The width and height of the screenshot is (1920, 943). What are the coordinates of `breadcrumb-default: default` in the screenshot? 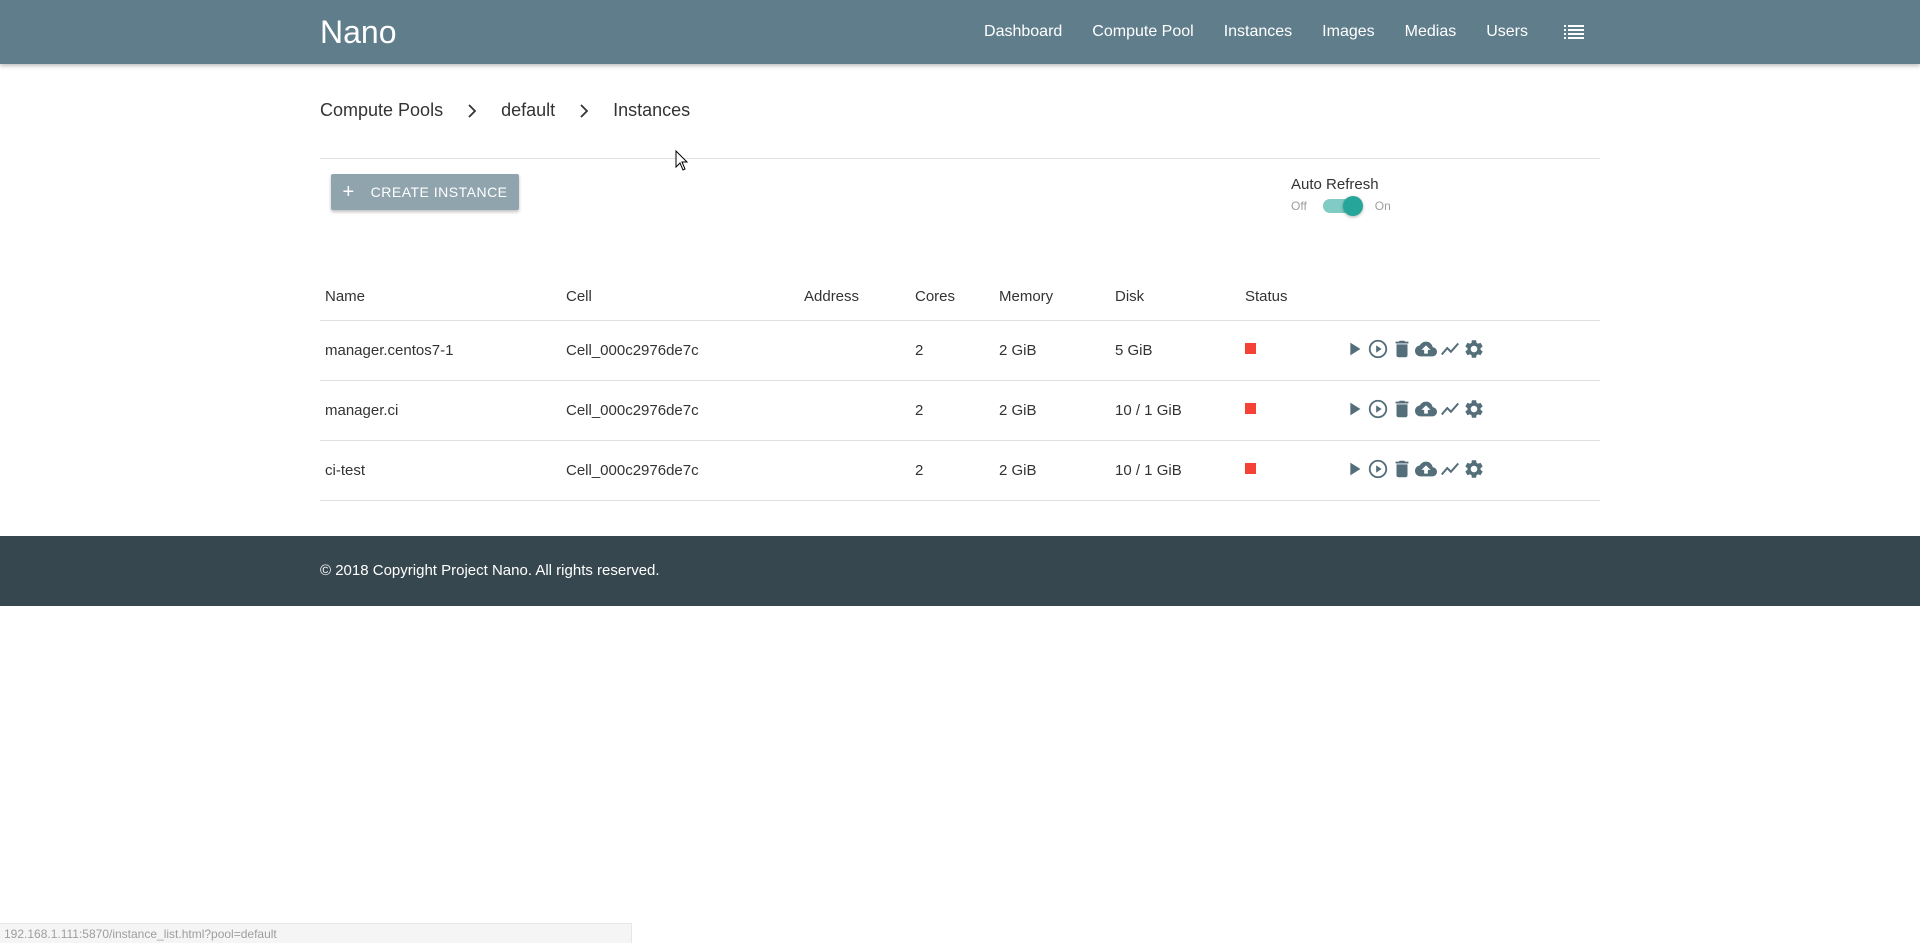 It's located at (528, 110).